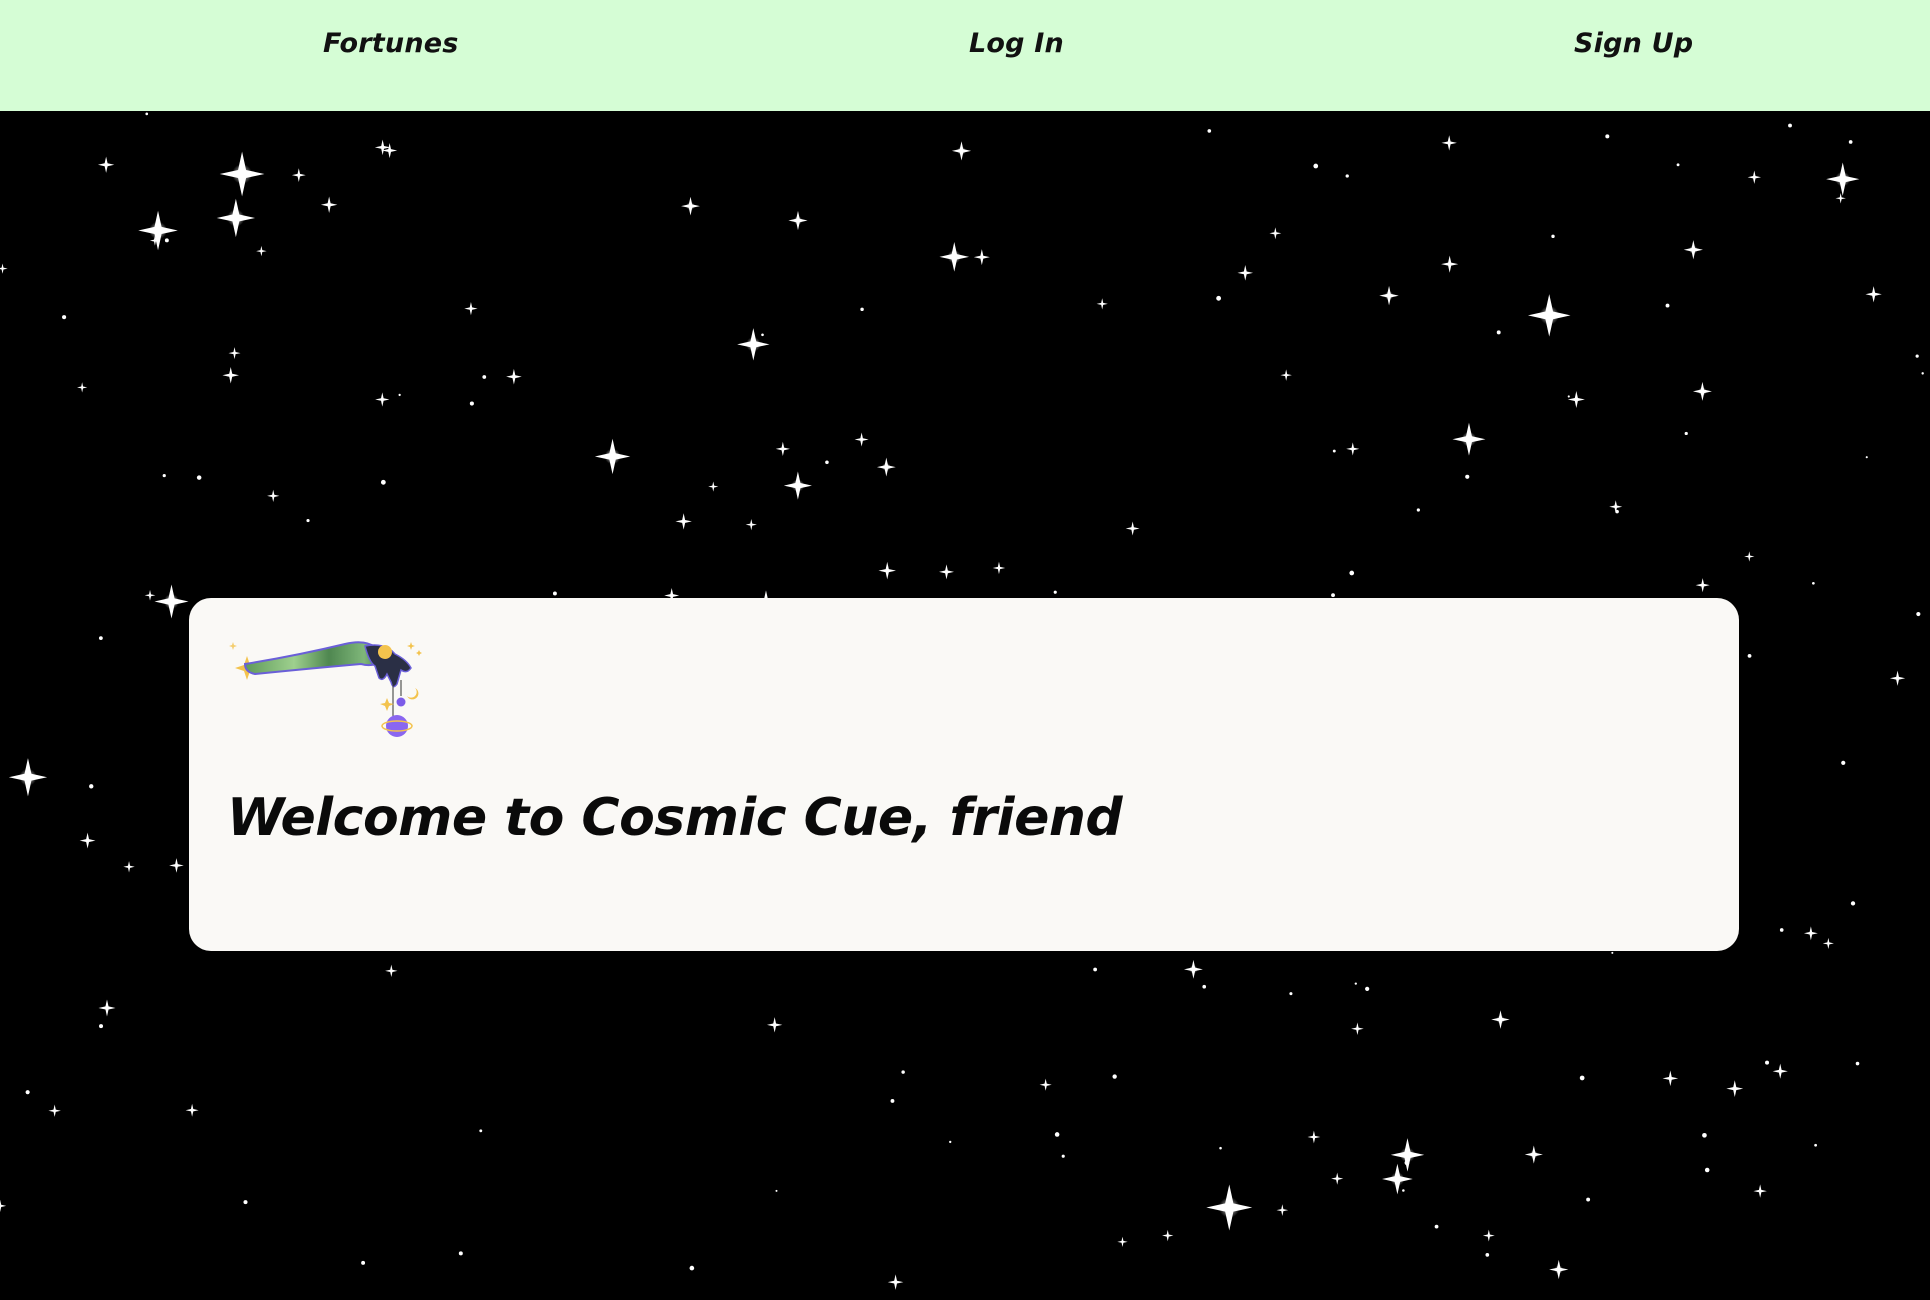 The height and width of the screenshot is (1300, 1930). Describe the element at coordinates (391, 43) in the screenshot. I see `nav-fortunes-link: Fortunes` at that location.